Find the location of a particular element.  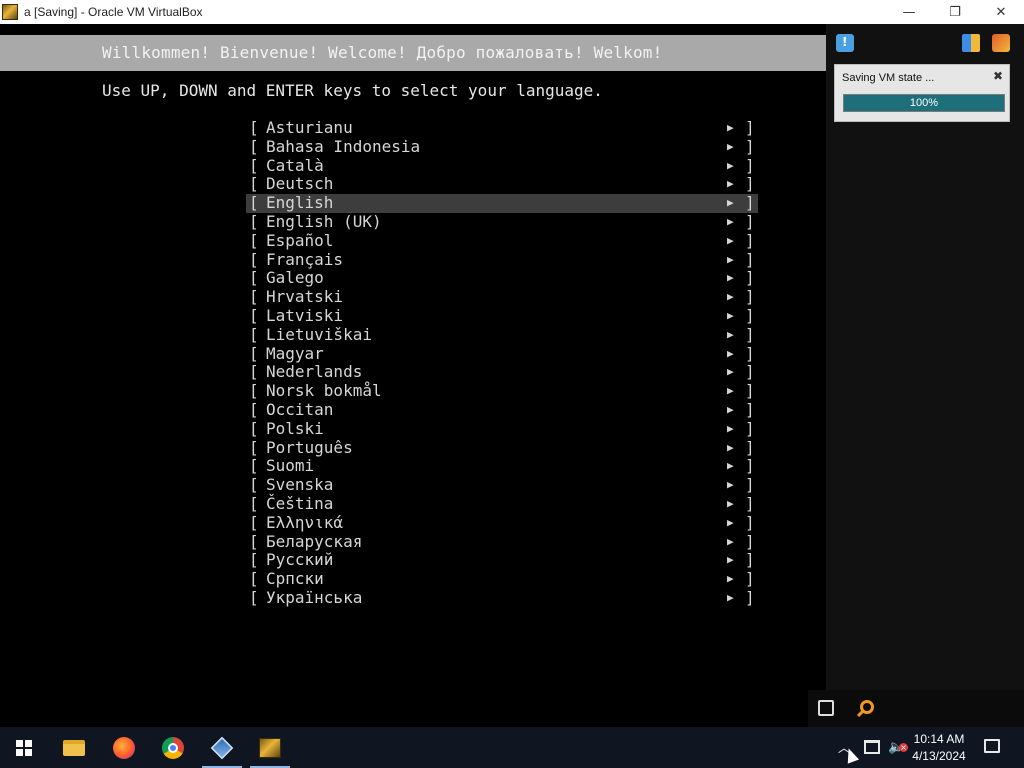

language-option: [Norsk bokmål ▶] is located at coordinates (502, 391).